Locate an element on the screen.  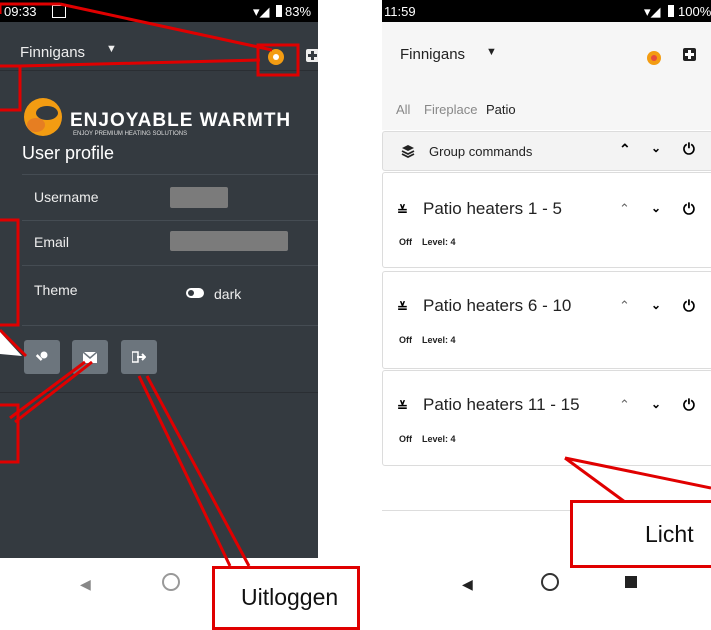
logout-callout: Uitloggen is located at coordinates (286, 598).